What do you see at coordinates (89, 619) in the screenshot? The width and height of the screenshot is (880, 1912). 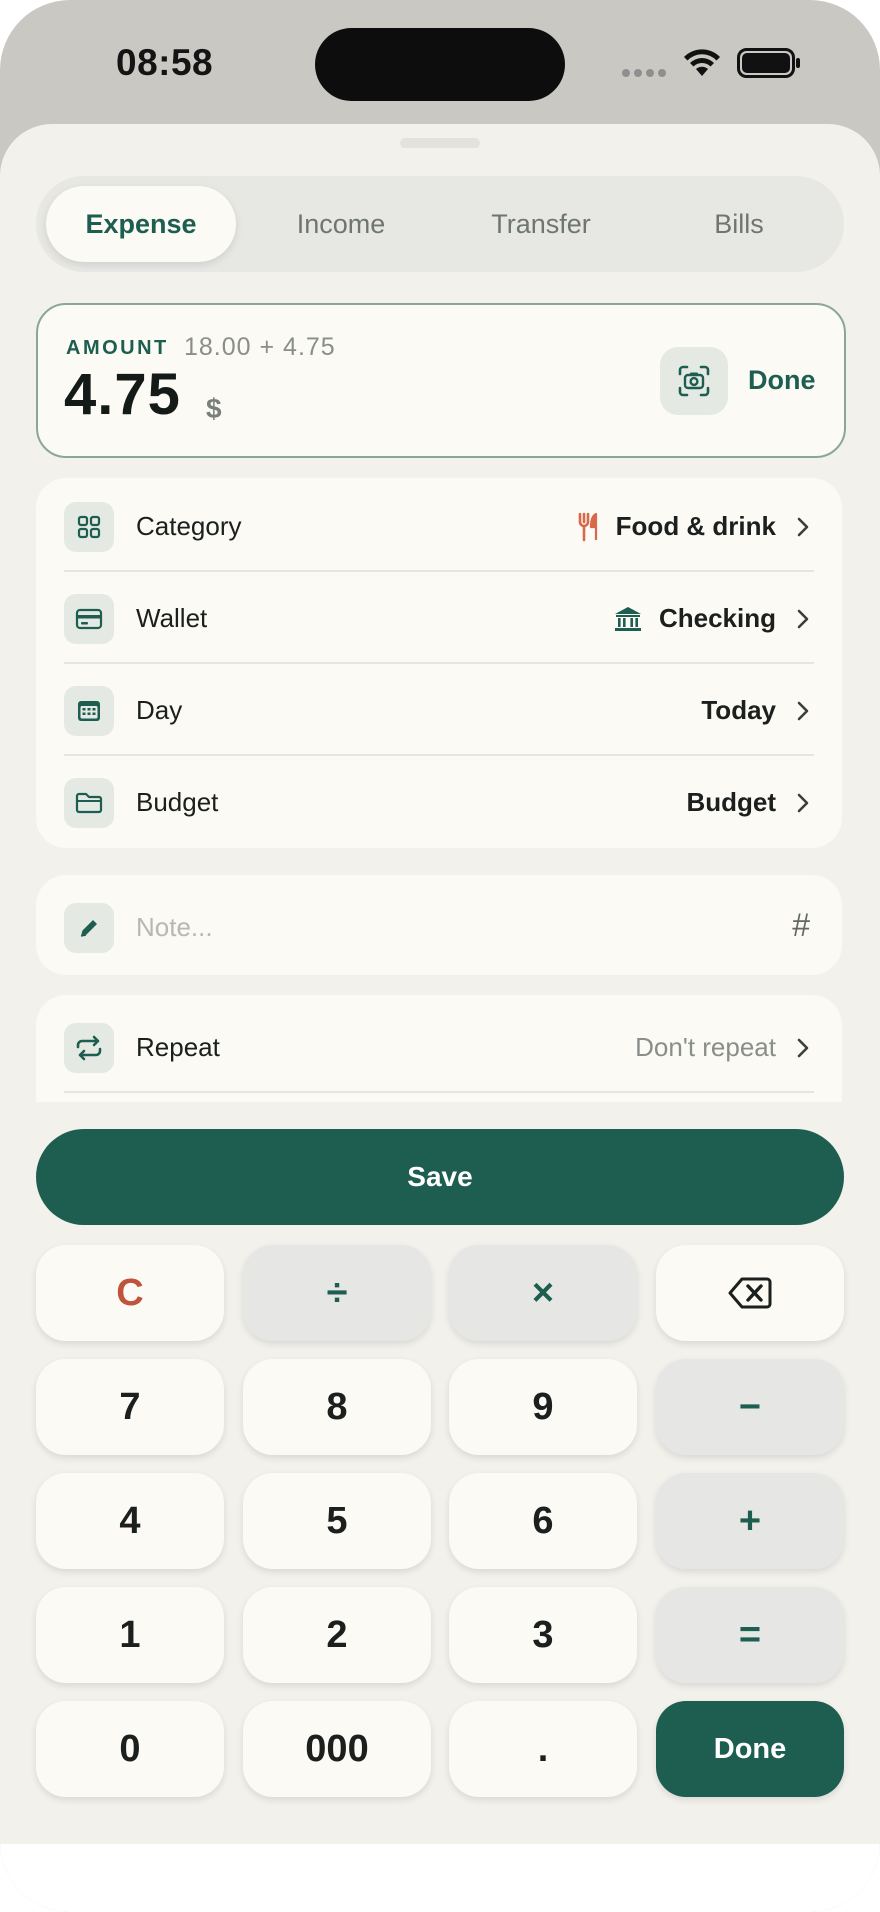 I see `card-icon` at bounding box center [89, 619].